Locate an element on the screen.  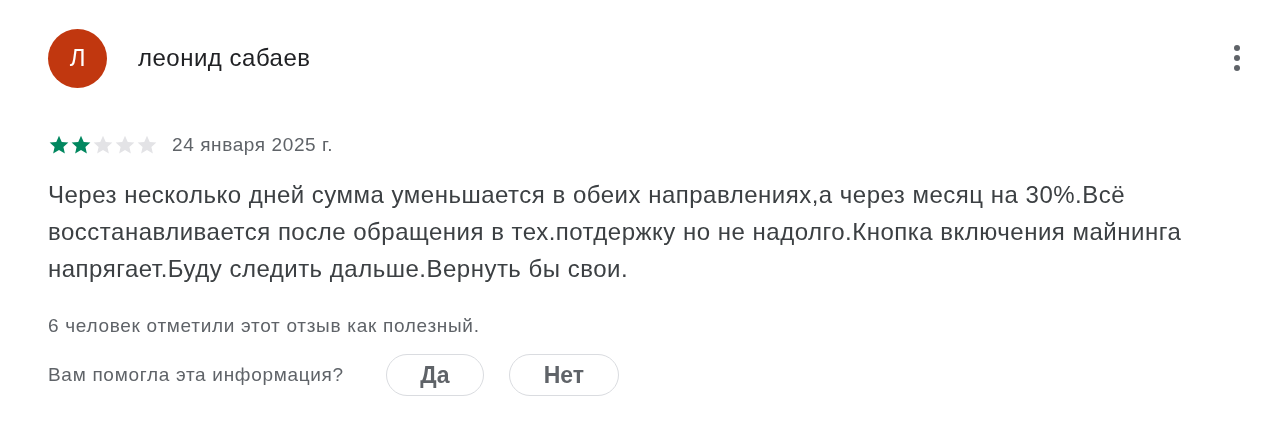
no-button: Нет is located at coordinates (563, 375).